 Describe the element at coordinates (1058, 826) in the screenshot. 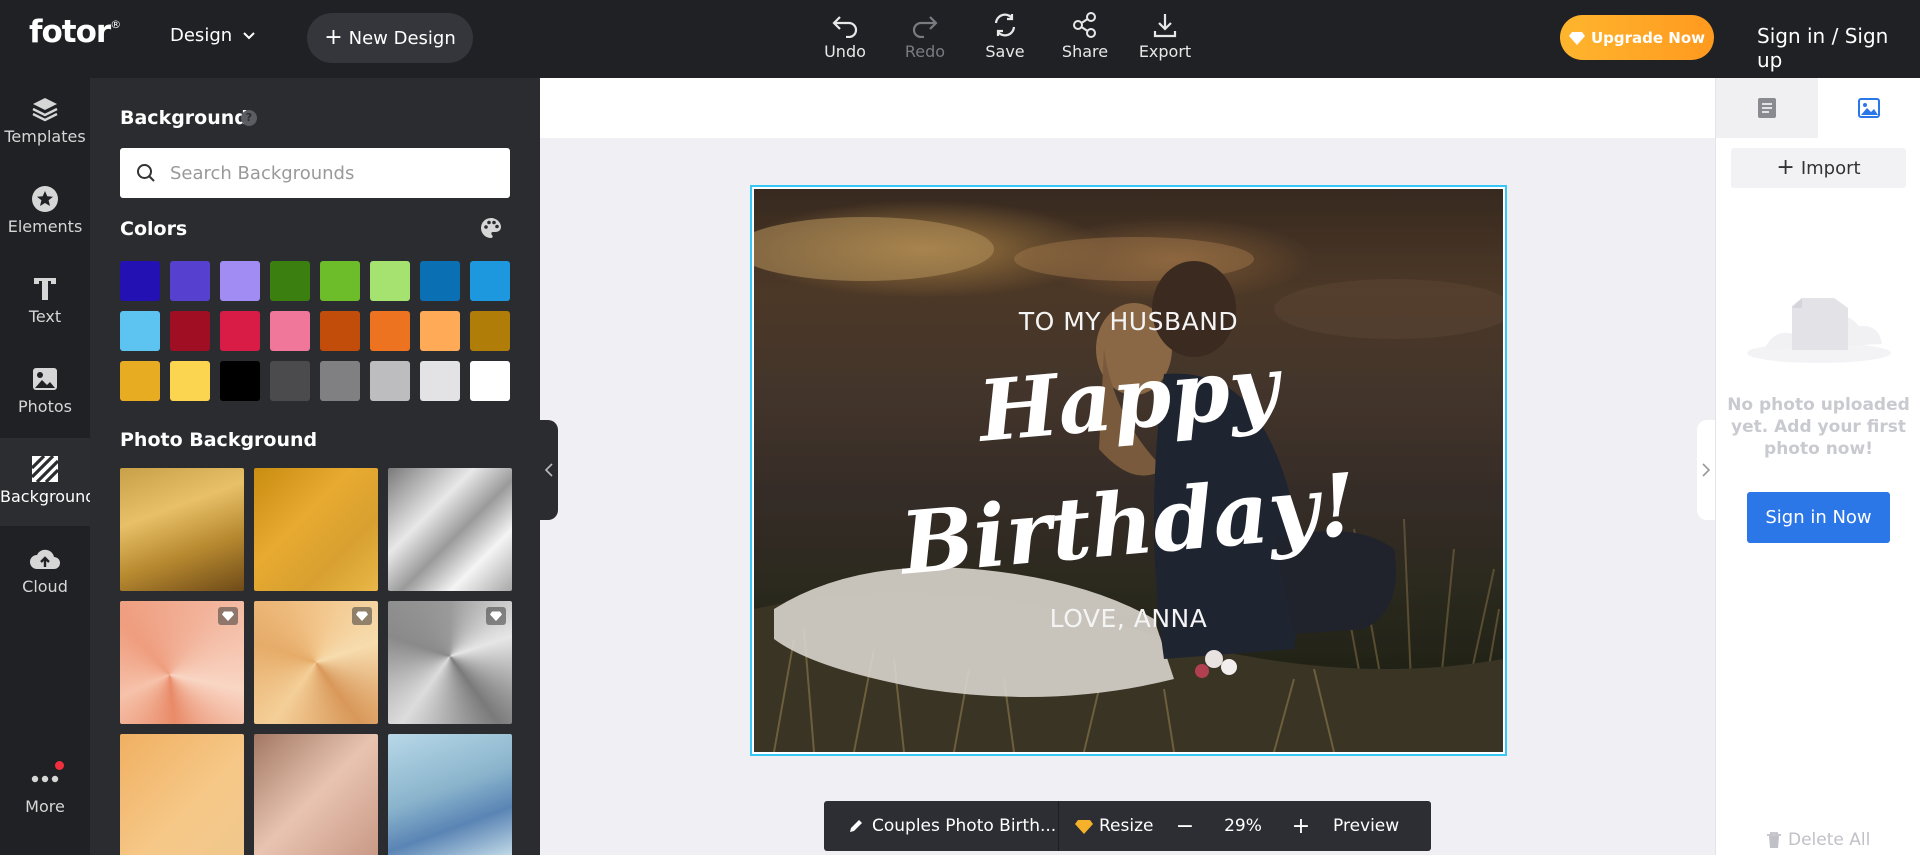

I see `toolbar-divider` at that location.